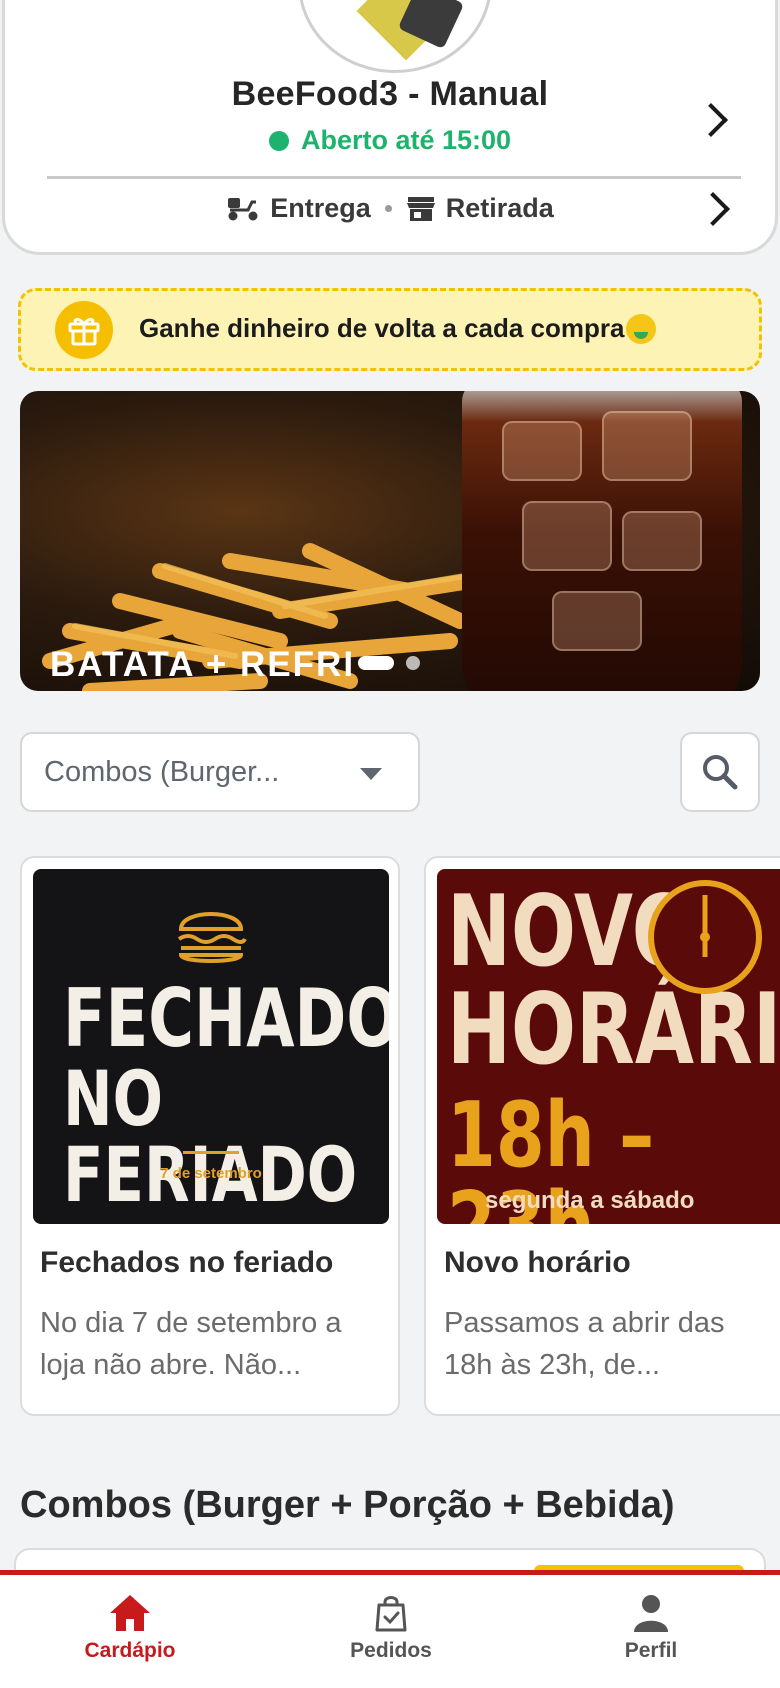  Describe the element at coordinates (243, 208) in the screenshot. I see `scooter-icon` at that location.